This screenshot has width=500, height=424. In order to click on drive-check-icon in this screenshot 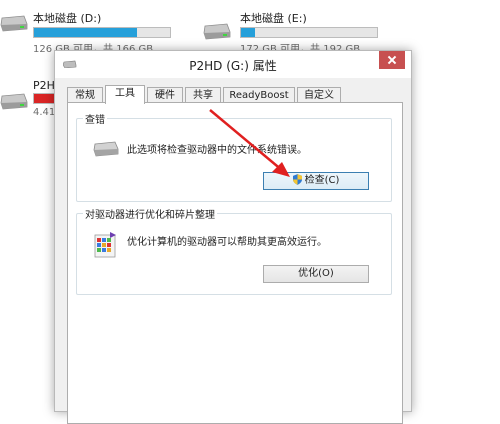, I will do `click(106, 149)`.